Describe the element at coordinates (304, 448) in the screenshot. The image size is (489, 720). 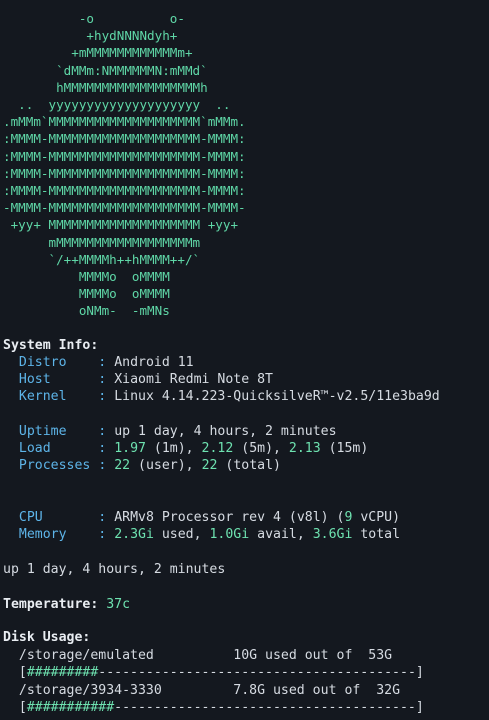
I see `load-15m: 2.13` at that location.